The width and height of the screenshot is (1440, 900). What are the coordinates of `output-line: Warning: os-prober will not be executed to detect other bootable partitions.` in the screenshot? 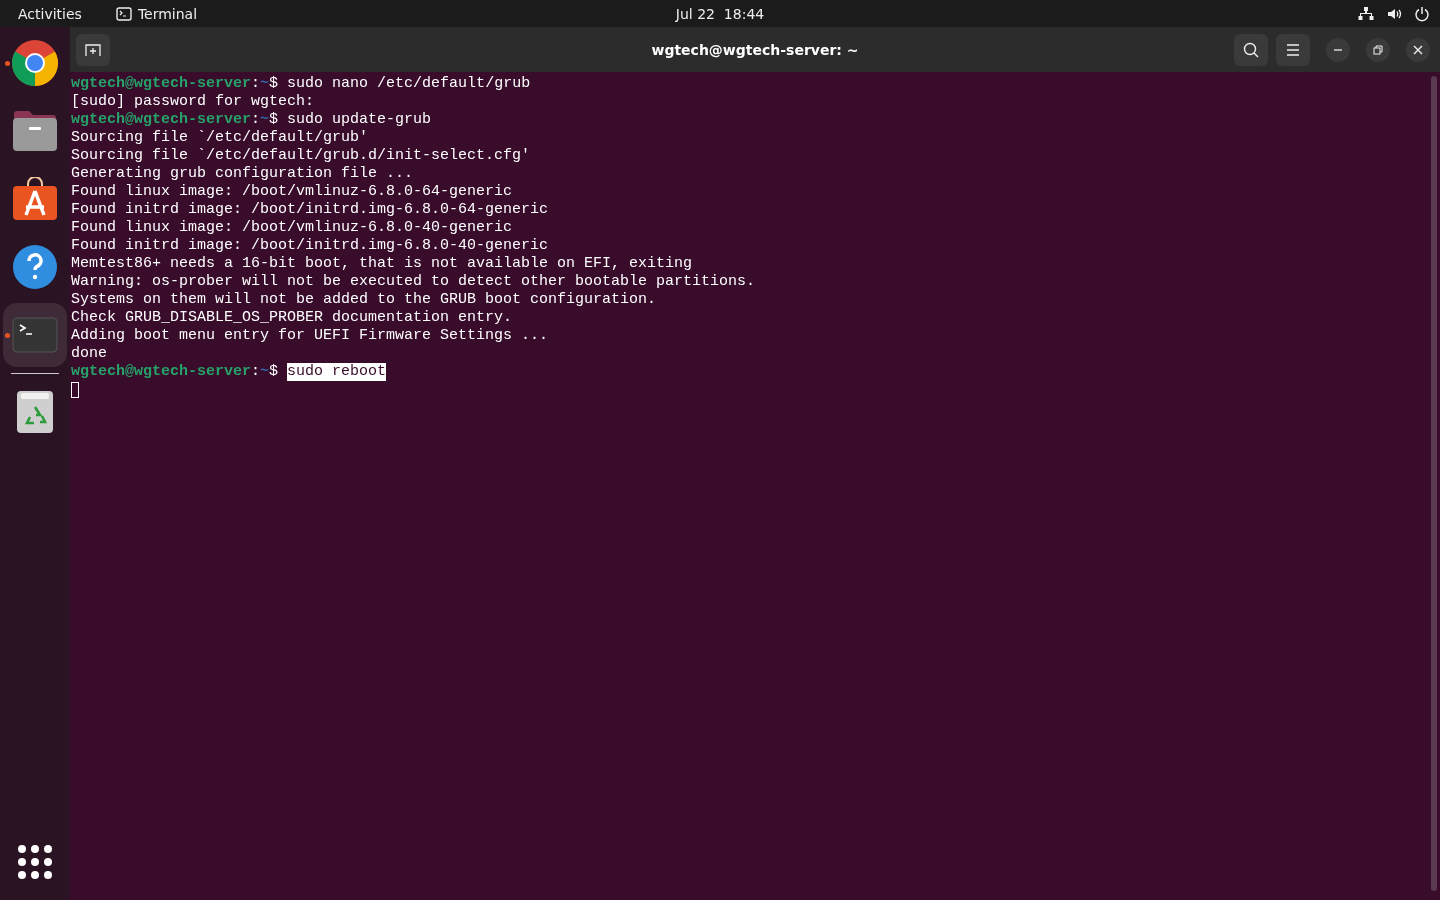 It's located at (413, 282).